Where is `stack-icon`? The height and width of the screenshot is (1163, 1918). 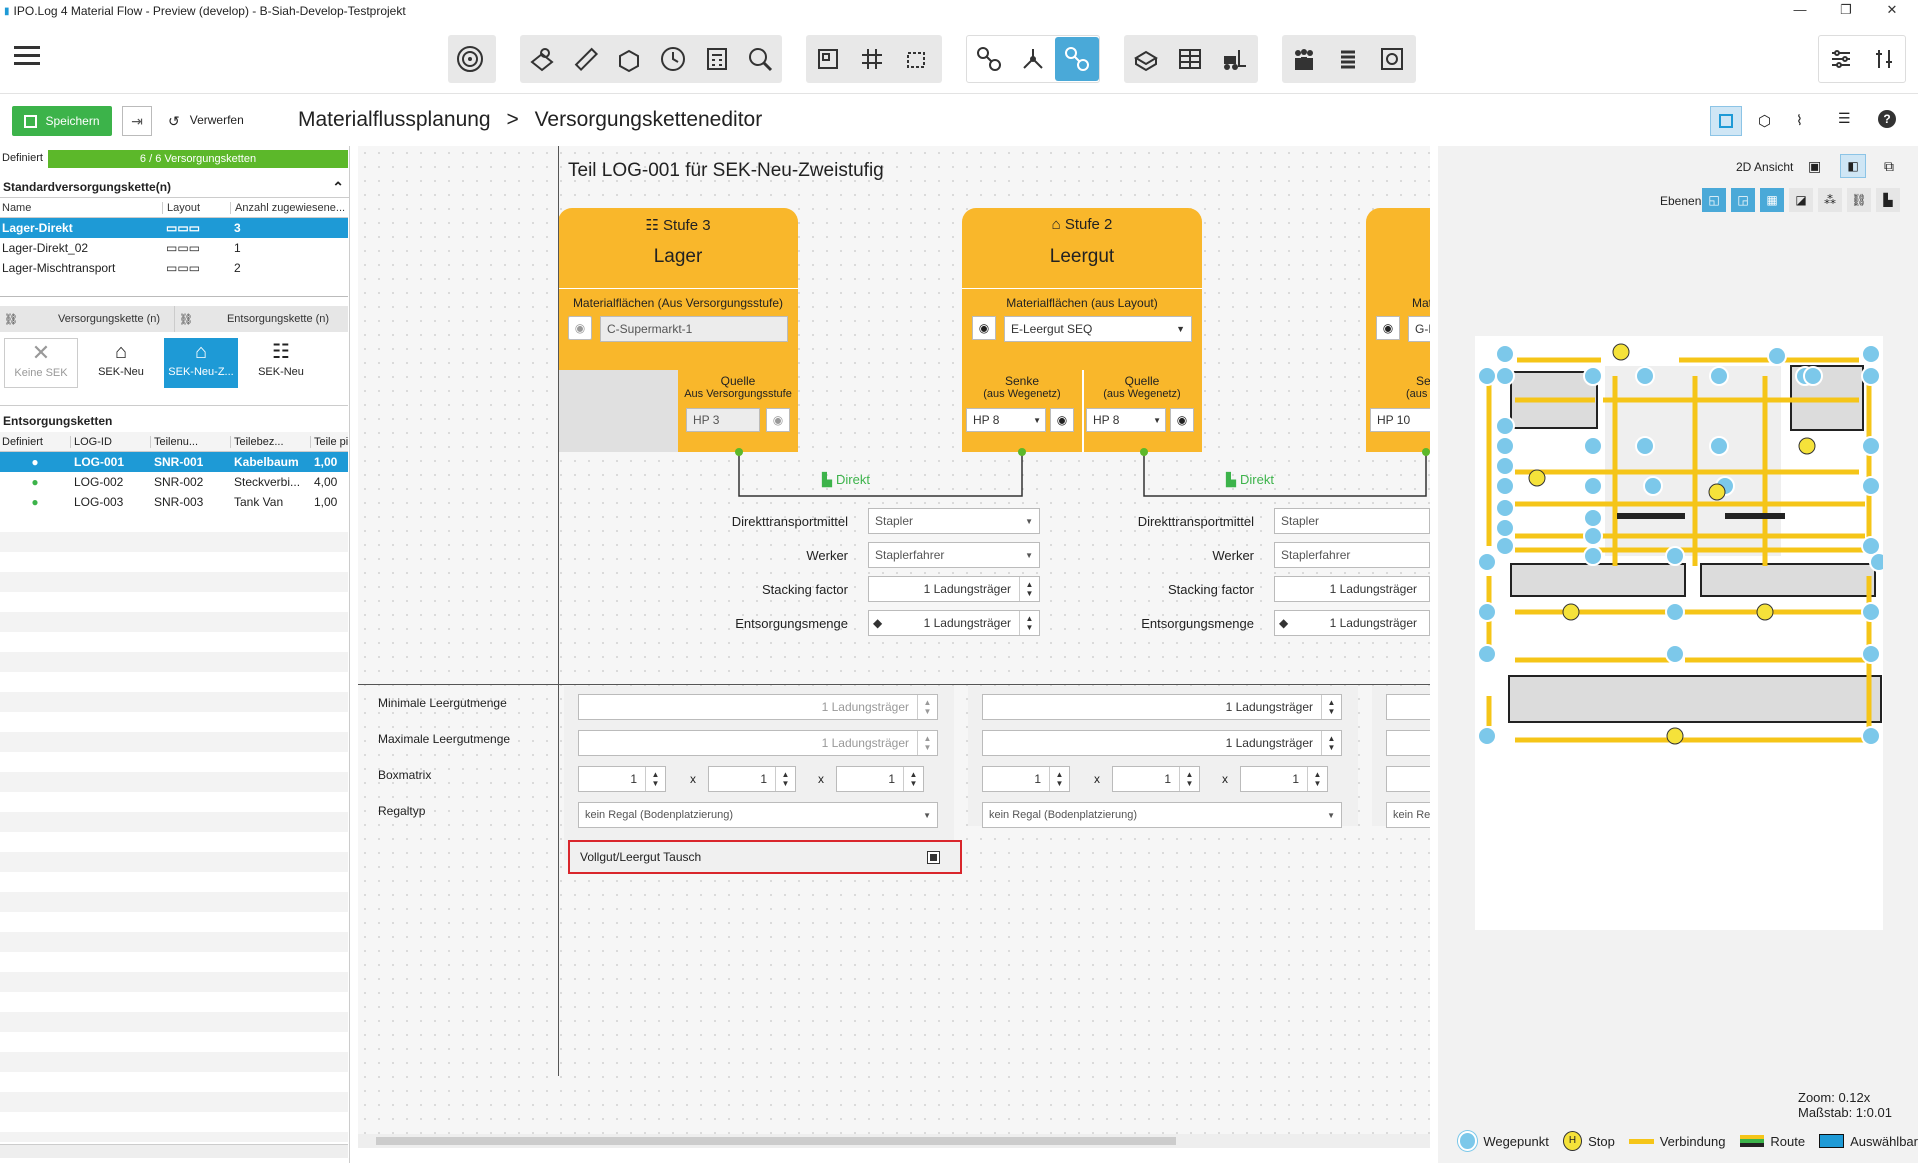
stack-icon is located at coordinates (1348, 59).